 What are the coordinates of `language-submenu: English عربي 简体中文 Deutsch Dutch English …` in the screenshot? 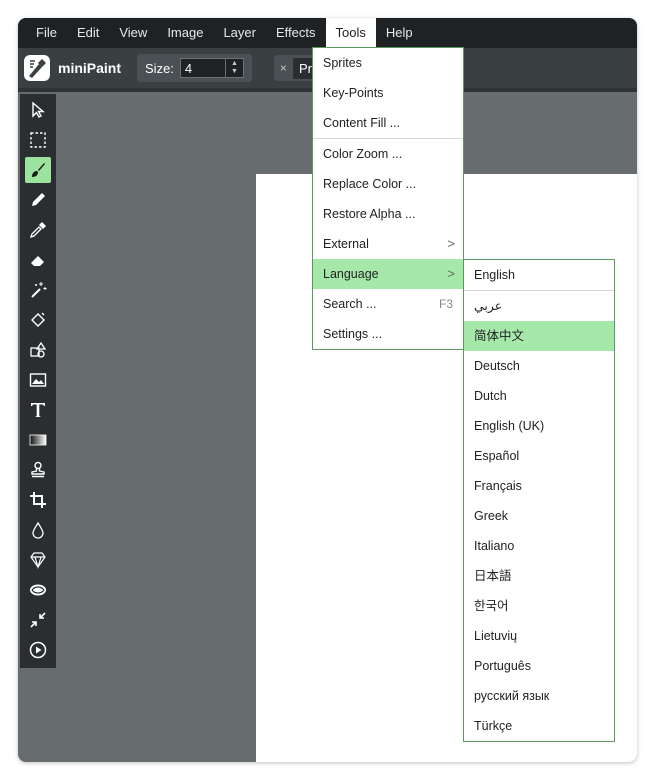 It's located at (539, 500).